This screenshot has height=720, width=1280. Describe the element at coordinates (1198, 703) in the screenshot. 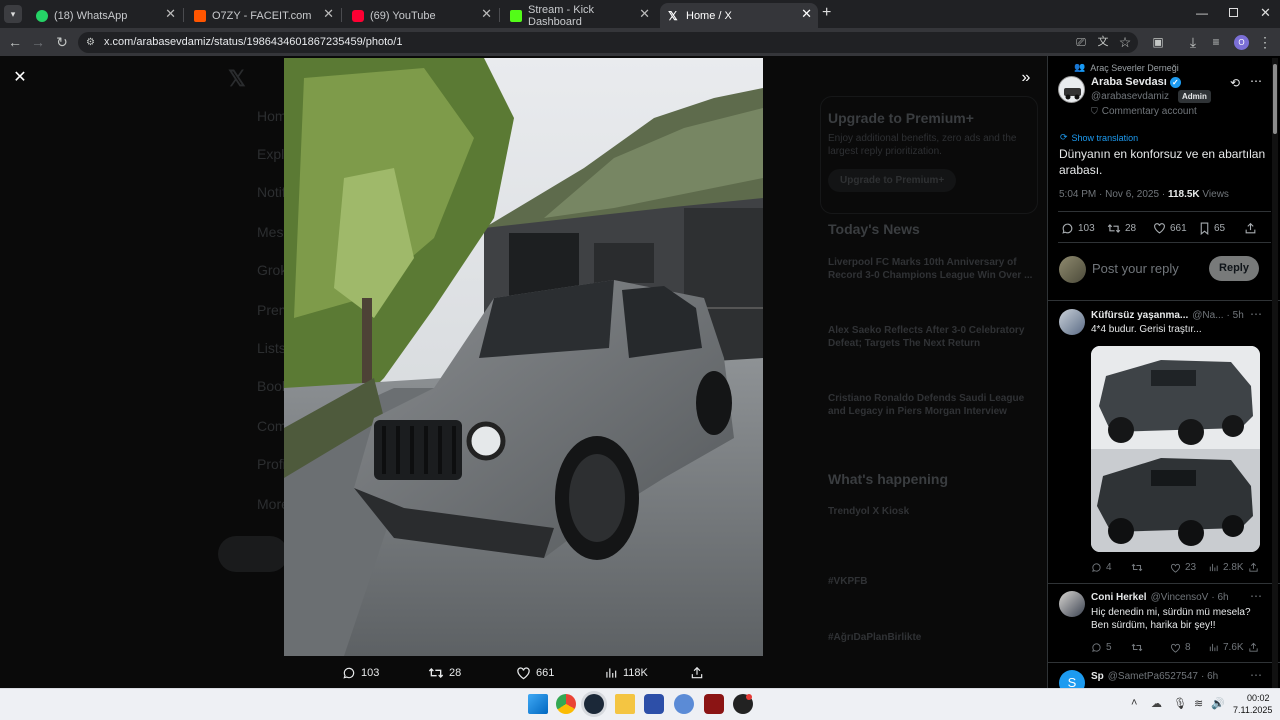

I see `wifi-icon: ≋` at that location.